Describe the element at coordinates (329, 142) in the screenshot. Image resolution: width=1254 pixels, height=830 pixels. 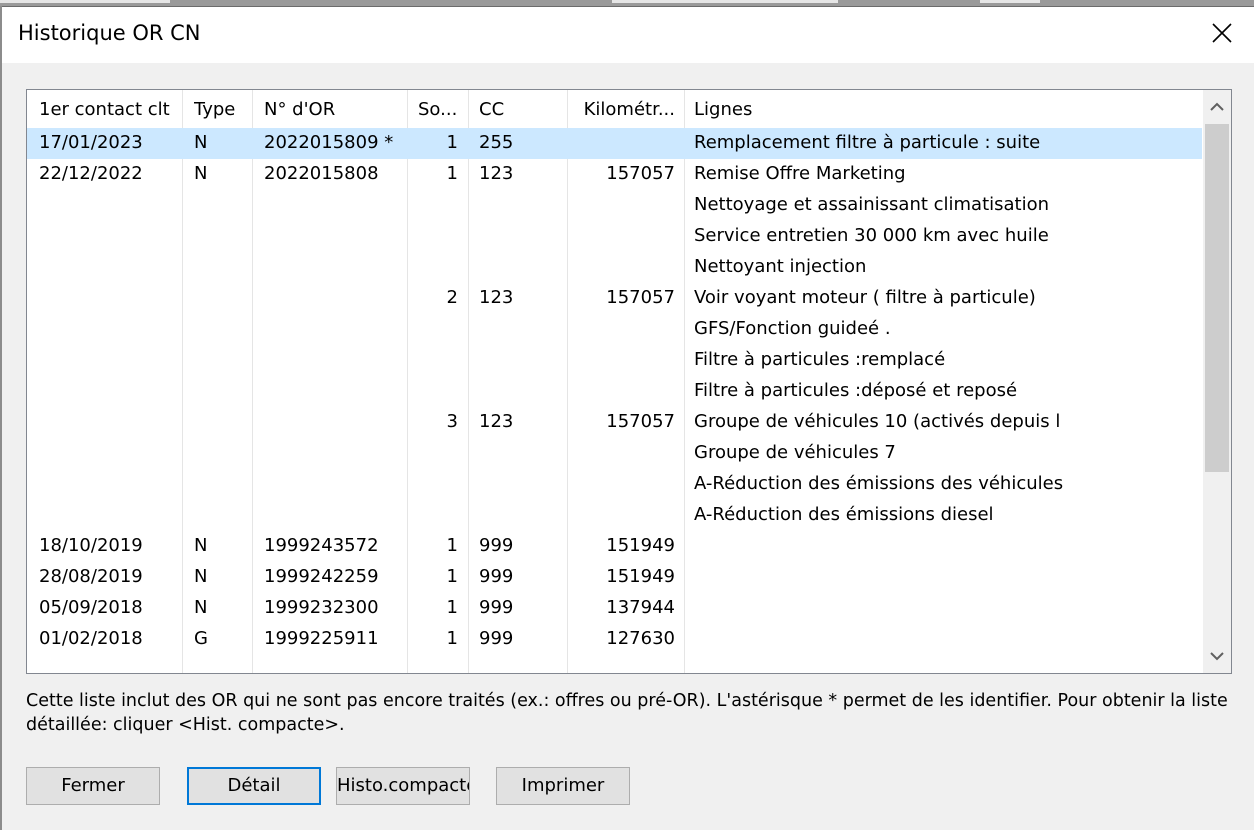
I see `cell-or: 2022015809 *` at that location.